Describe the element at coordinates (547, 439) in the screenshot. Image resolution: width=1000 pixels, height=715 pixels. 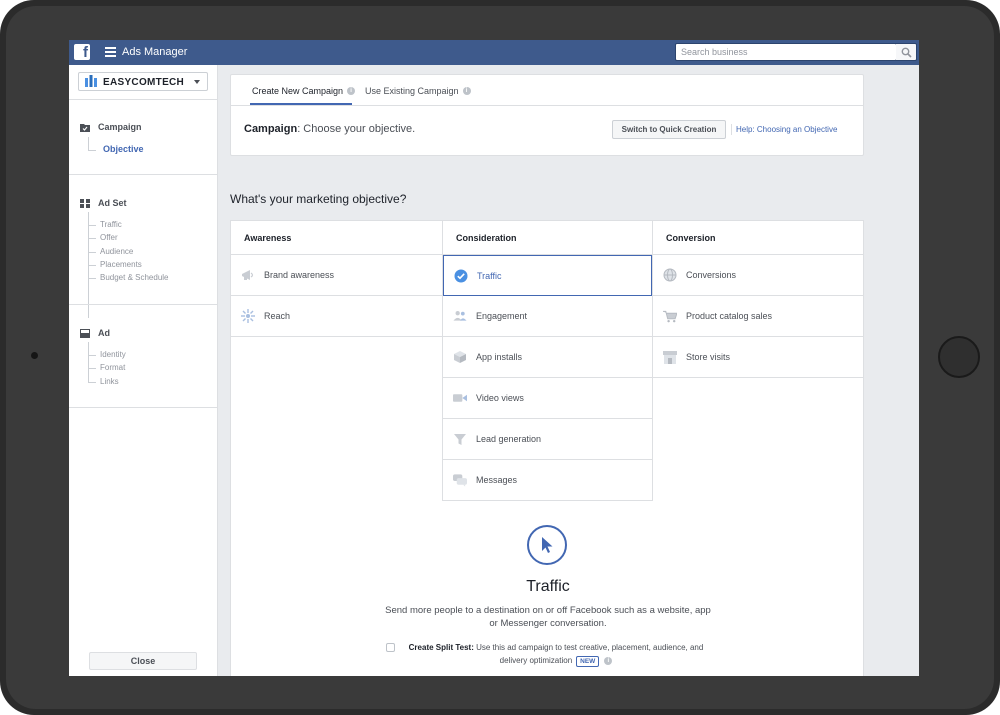
I see `objective-lead-generation: Lead generation` at that location.